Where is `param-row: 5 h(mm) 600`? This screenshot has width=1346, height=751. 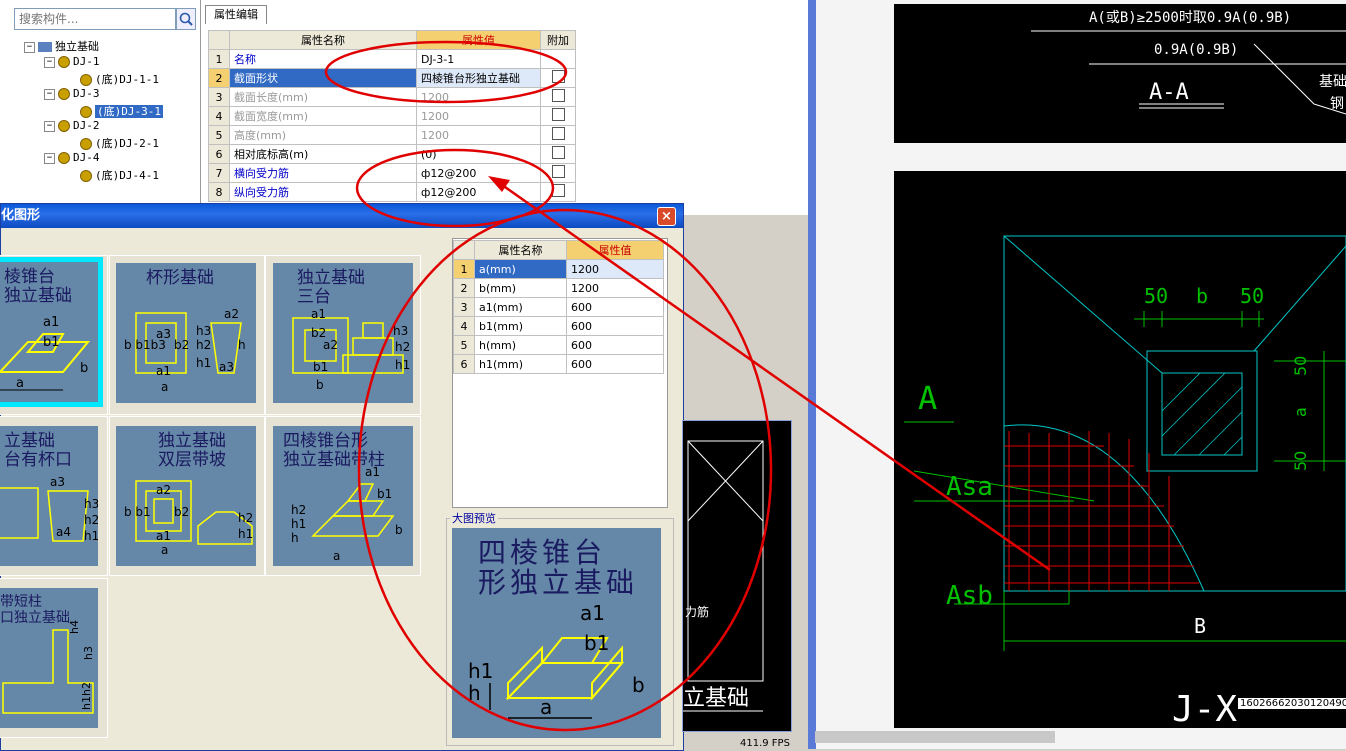 param-row: 5 h(mm) 600 is located at coordinates (558, 345).